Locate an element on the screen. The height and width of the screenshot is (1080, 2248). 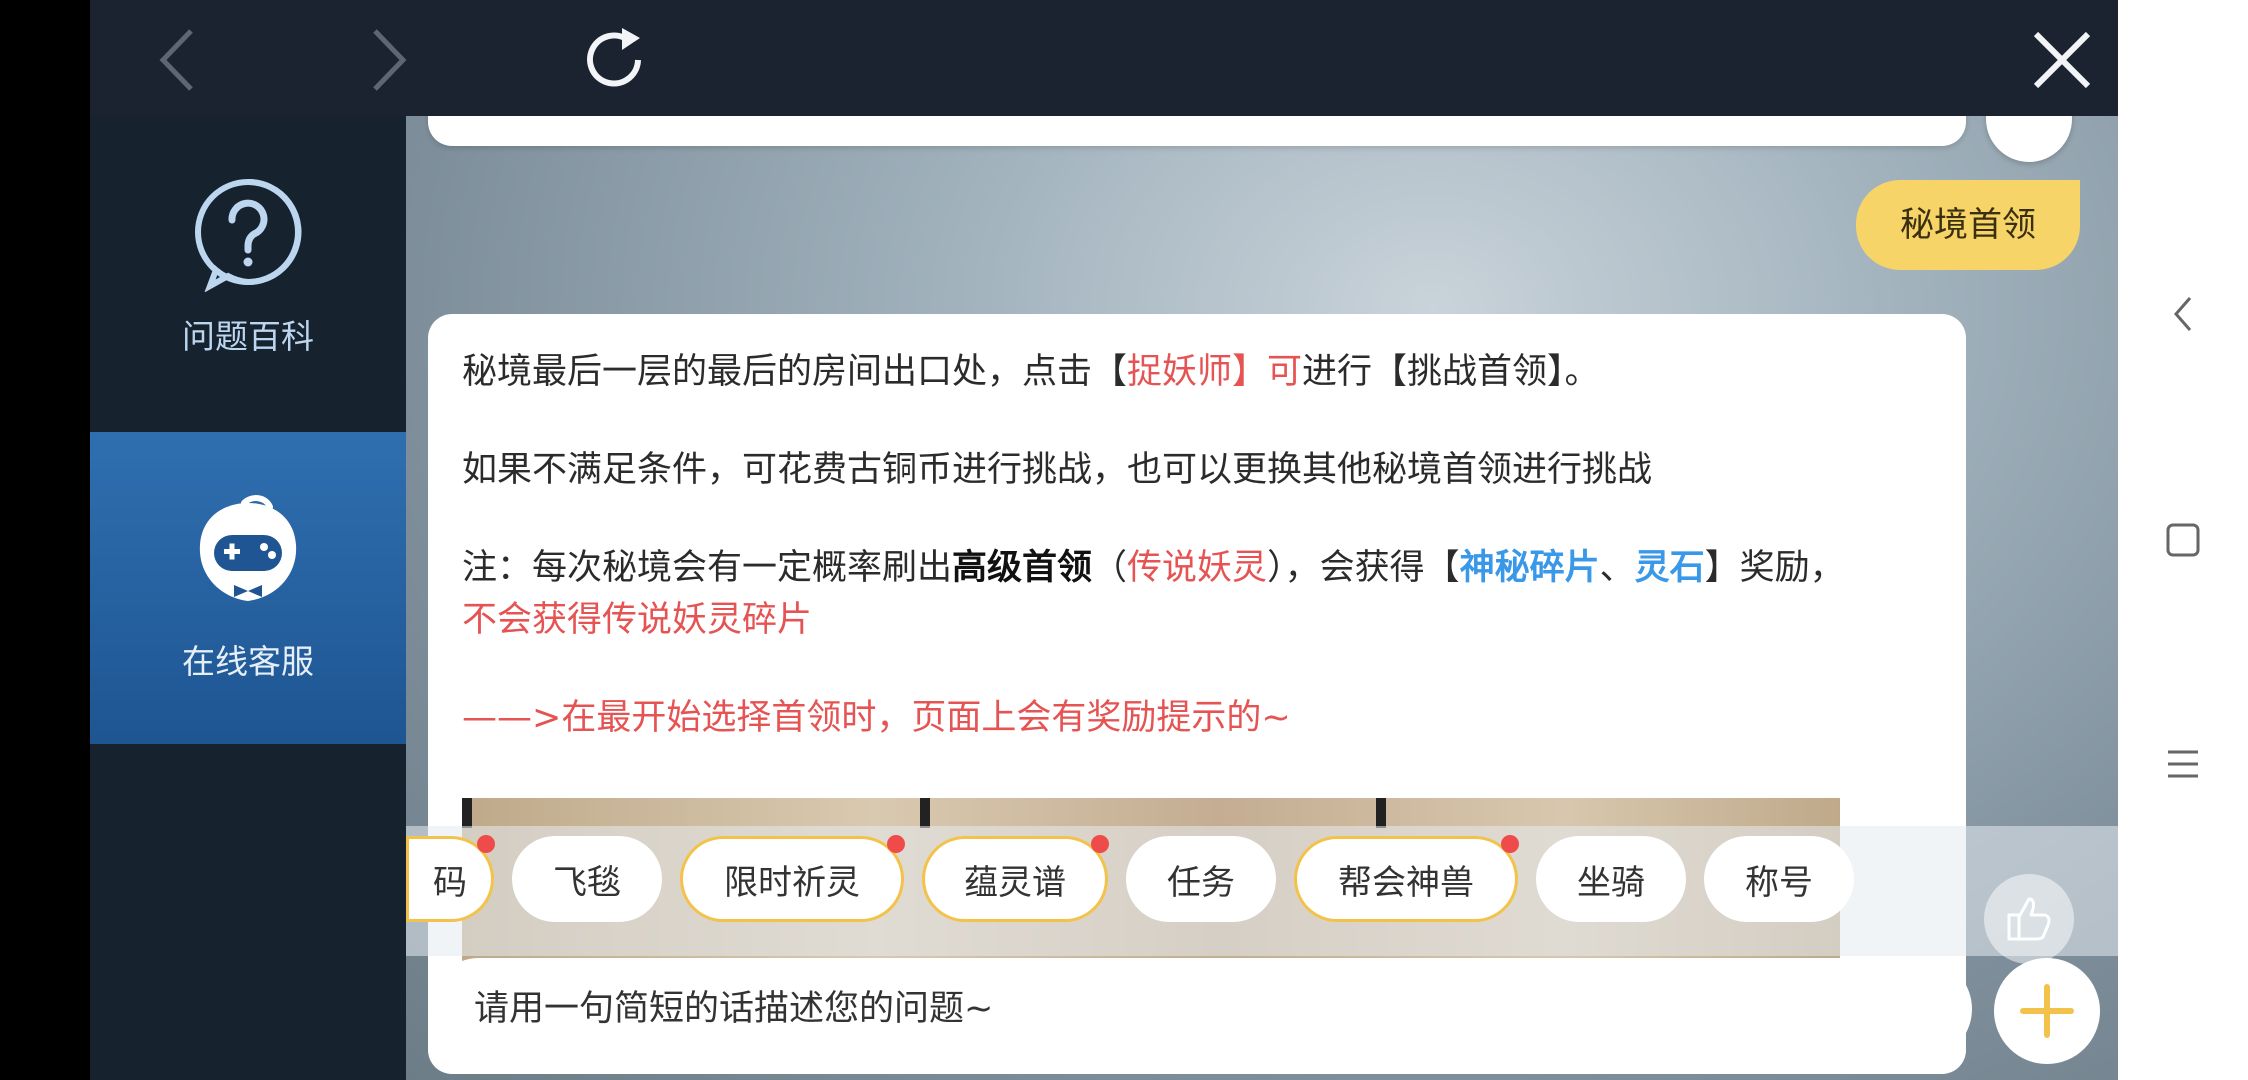
forward-button is located at coordinates (388, 60).